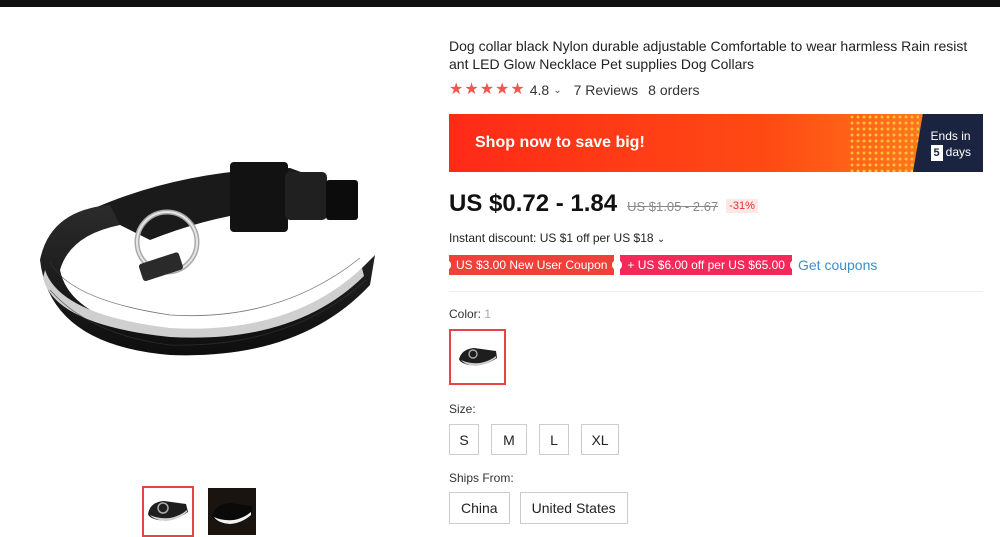  I want to click on store-coupon: + US $6.00 off per US $65.00, so click(706, 265).